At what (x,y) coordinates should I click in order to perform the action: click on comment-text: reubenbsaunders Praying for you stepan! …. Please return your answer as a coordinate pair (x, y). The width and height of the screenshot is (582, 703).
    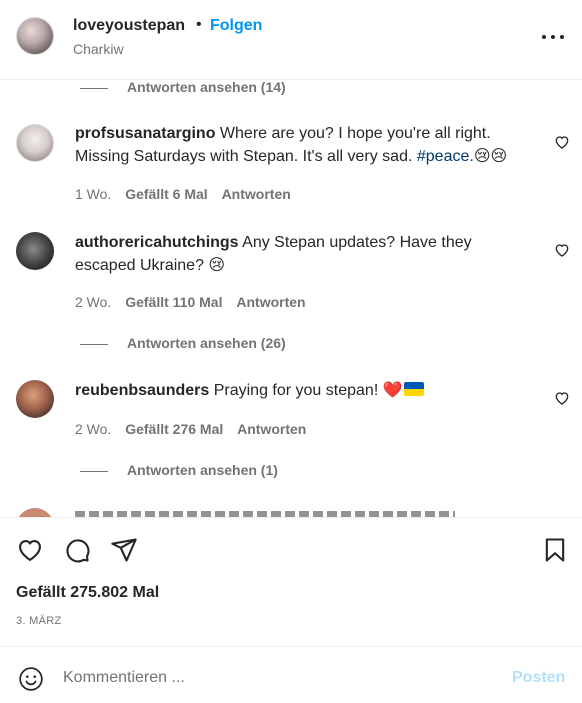
    Looking at the image, I should click on (305, 390).